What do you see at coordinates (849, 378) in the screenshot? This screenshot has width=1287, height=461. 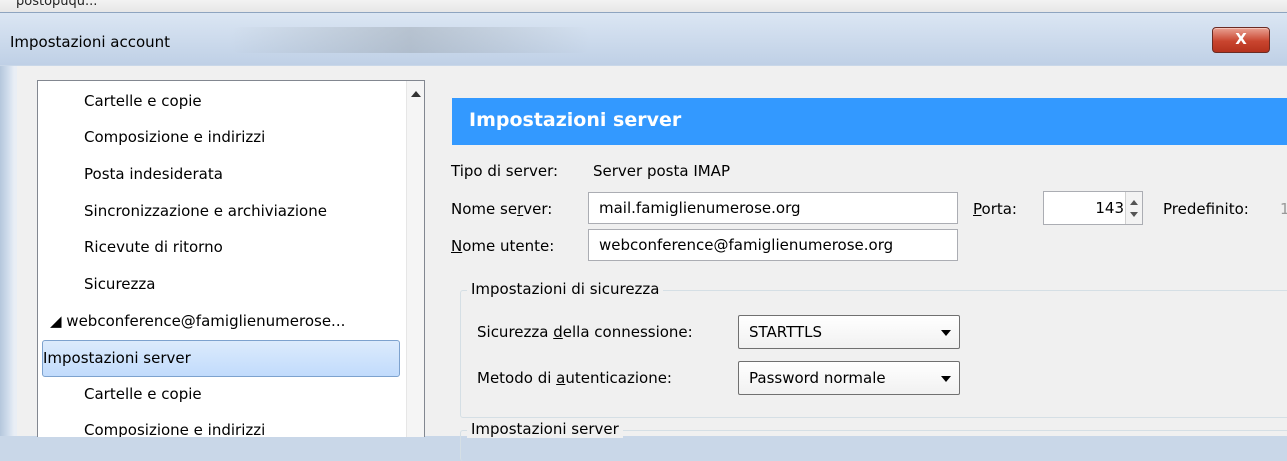 I see `auth-method-select: Password normale` at bounding box center [849, 378].